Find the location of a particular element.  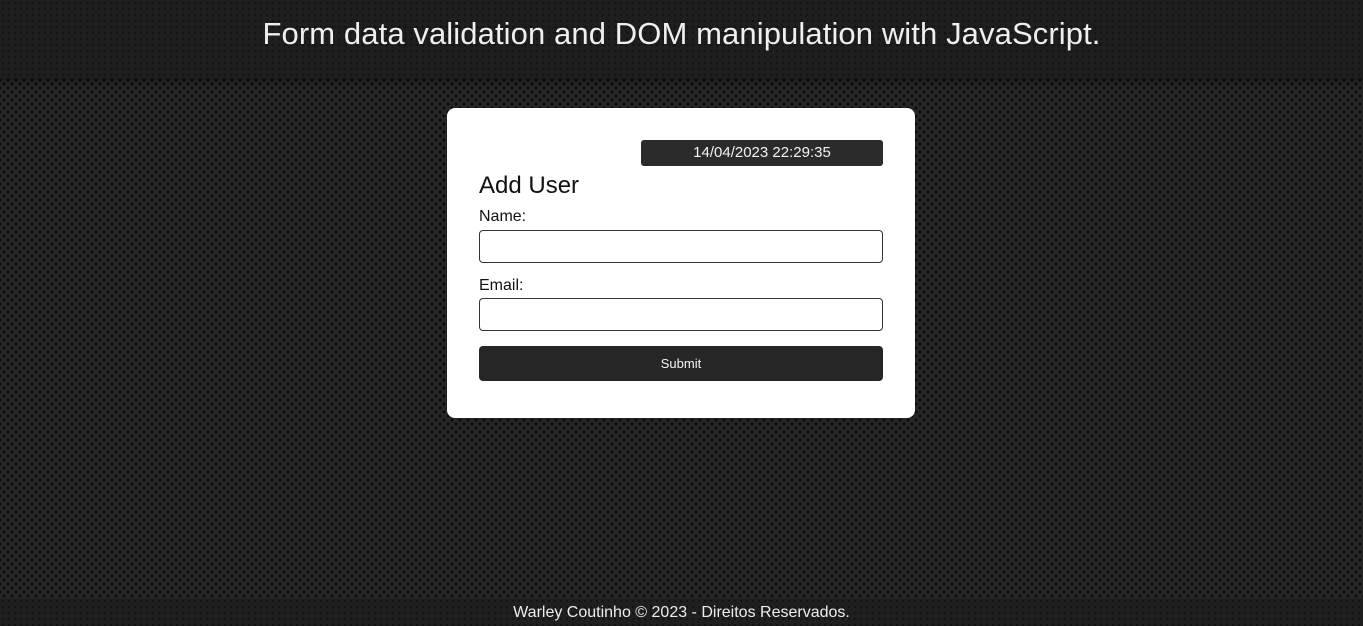

datetime-display: 14/04/2023 22:29:35 is located at coordinates (762, 153).